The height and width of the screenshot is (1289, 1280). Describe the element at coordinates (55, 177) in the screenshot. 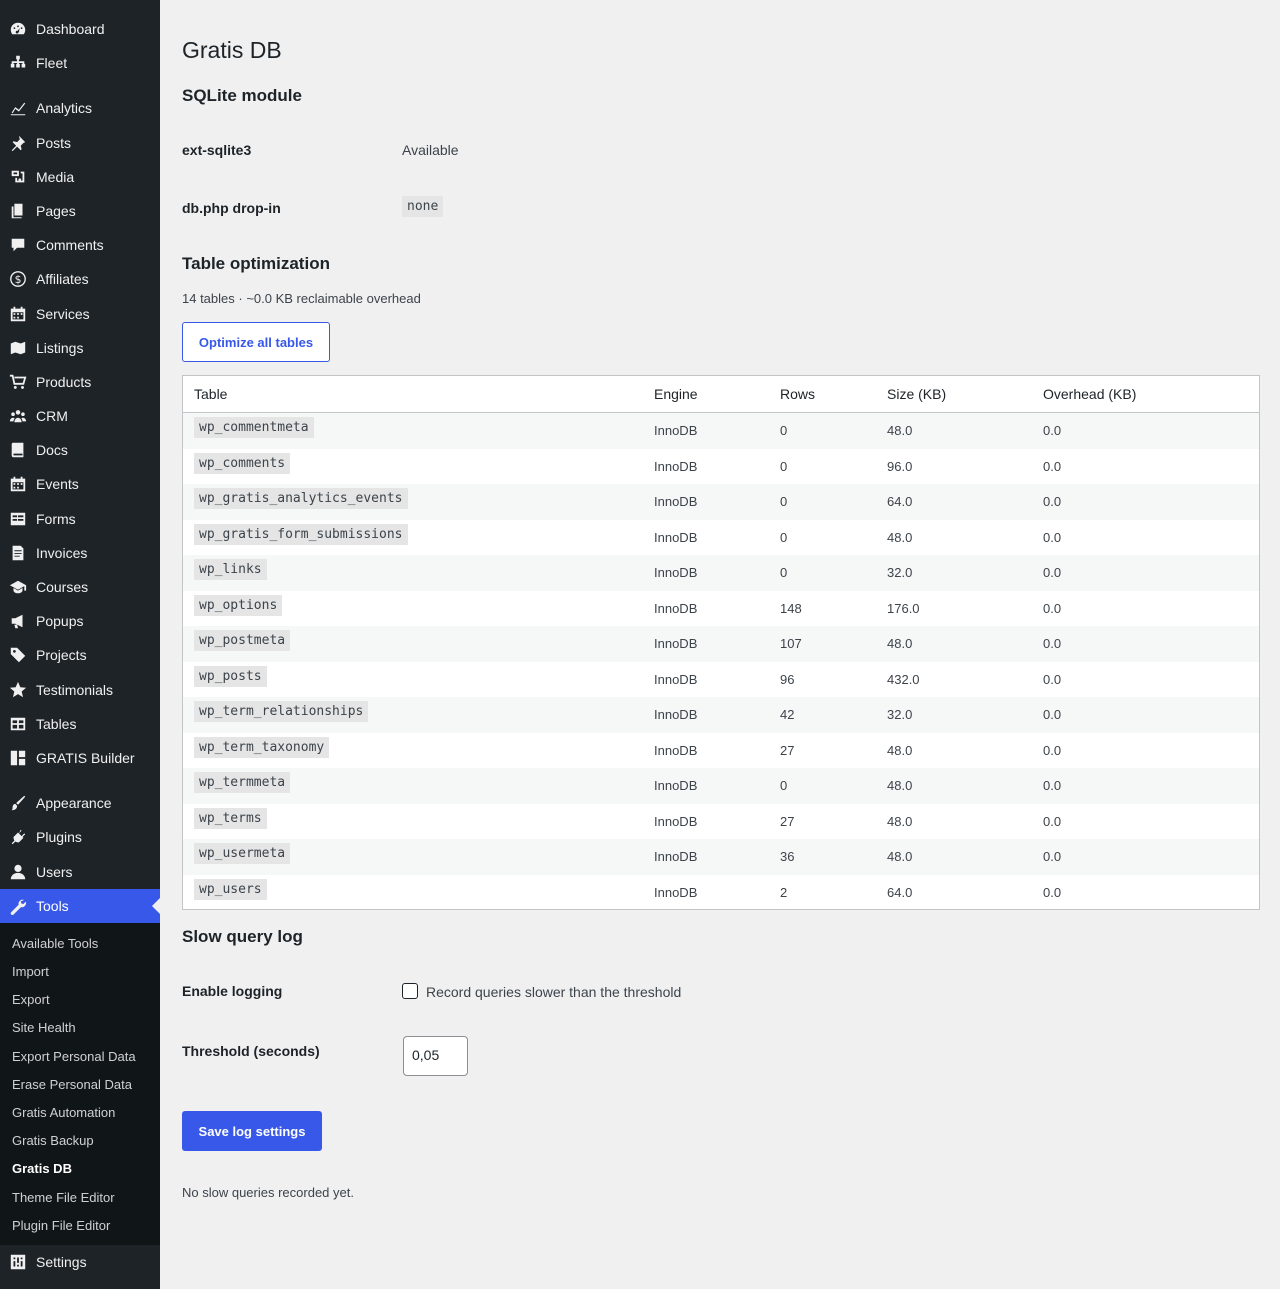

I see `sidebar-item-label: Media` at that location.